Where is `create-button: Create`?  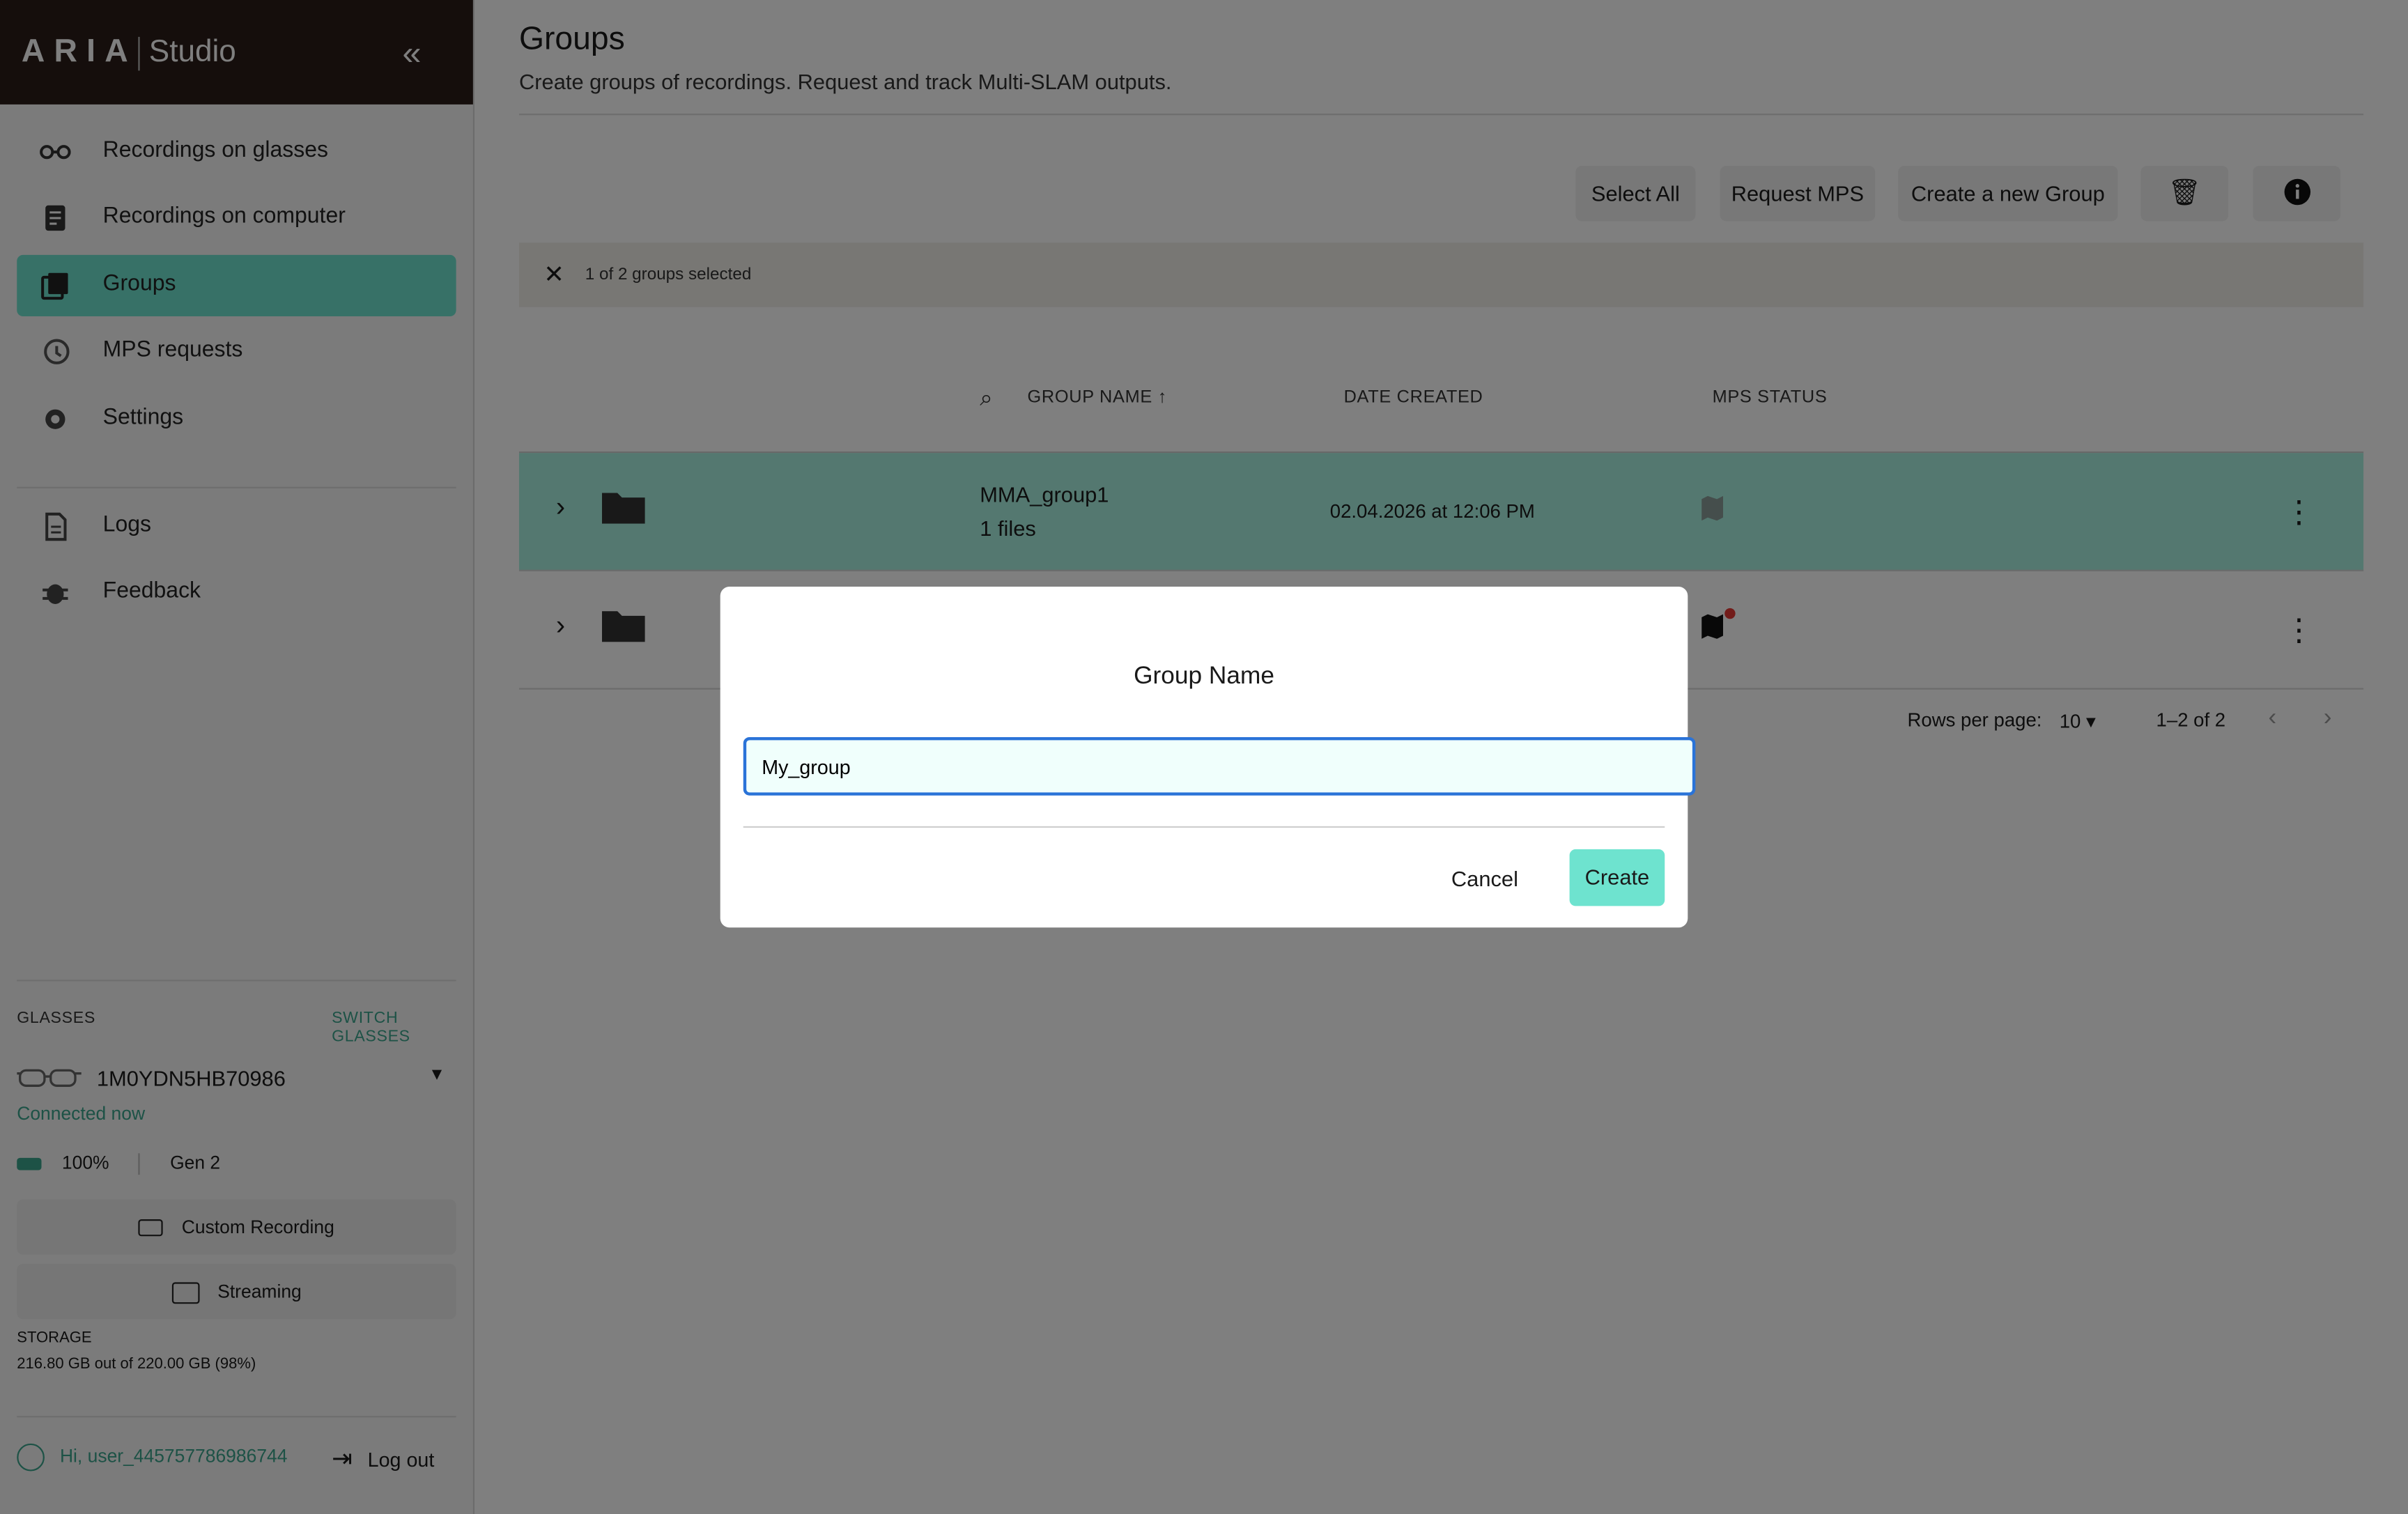
create-button: Create is located at coordinates (1617, 877).